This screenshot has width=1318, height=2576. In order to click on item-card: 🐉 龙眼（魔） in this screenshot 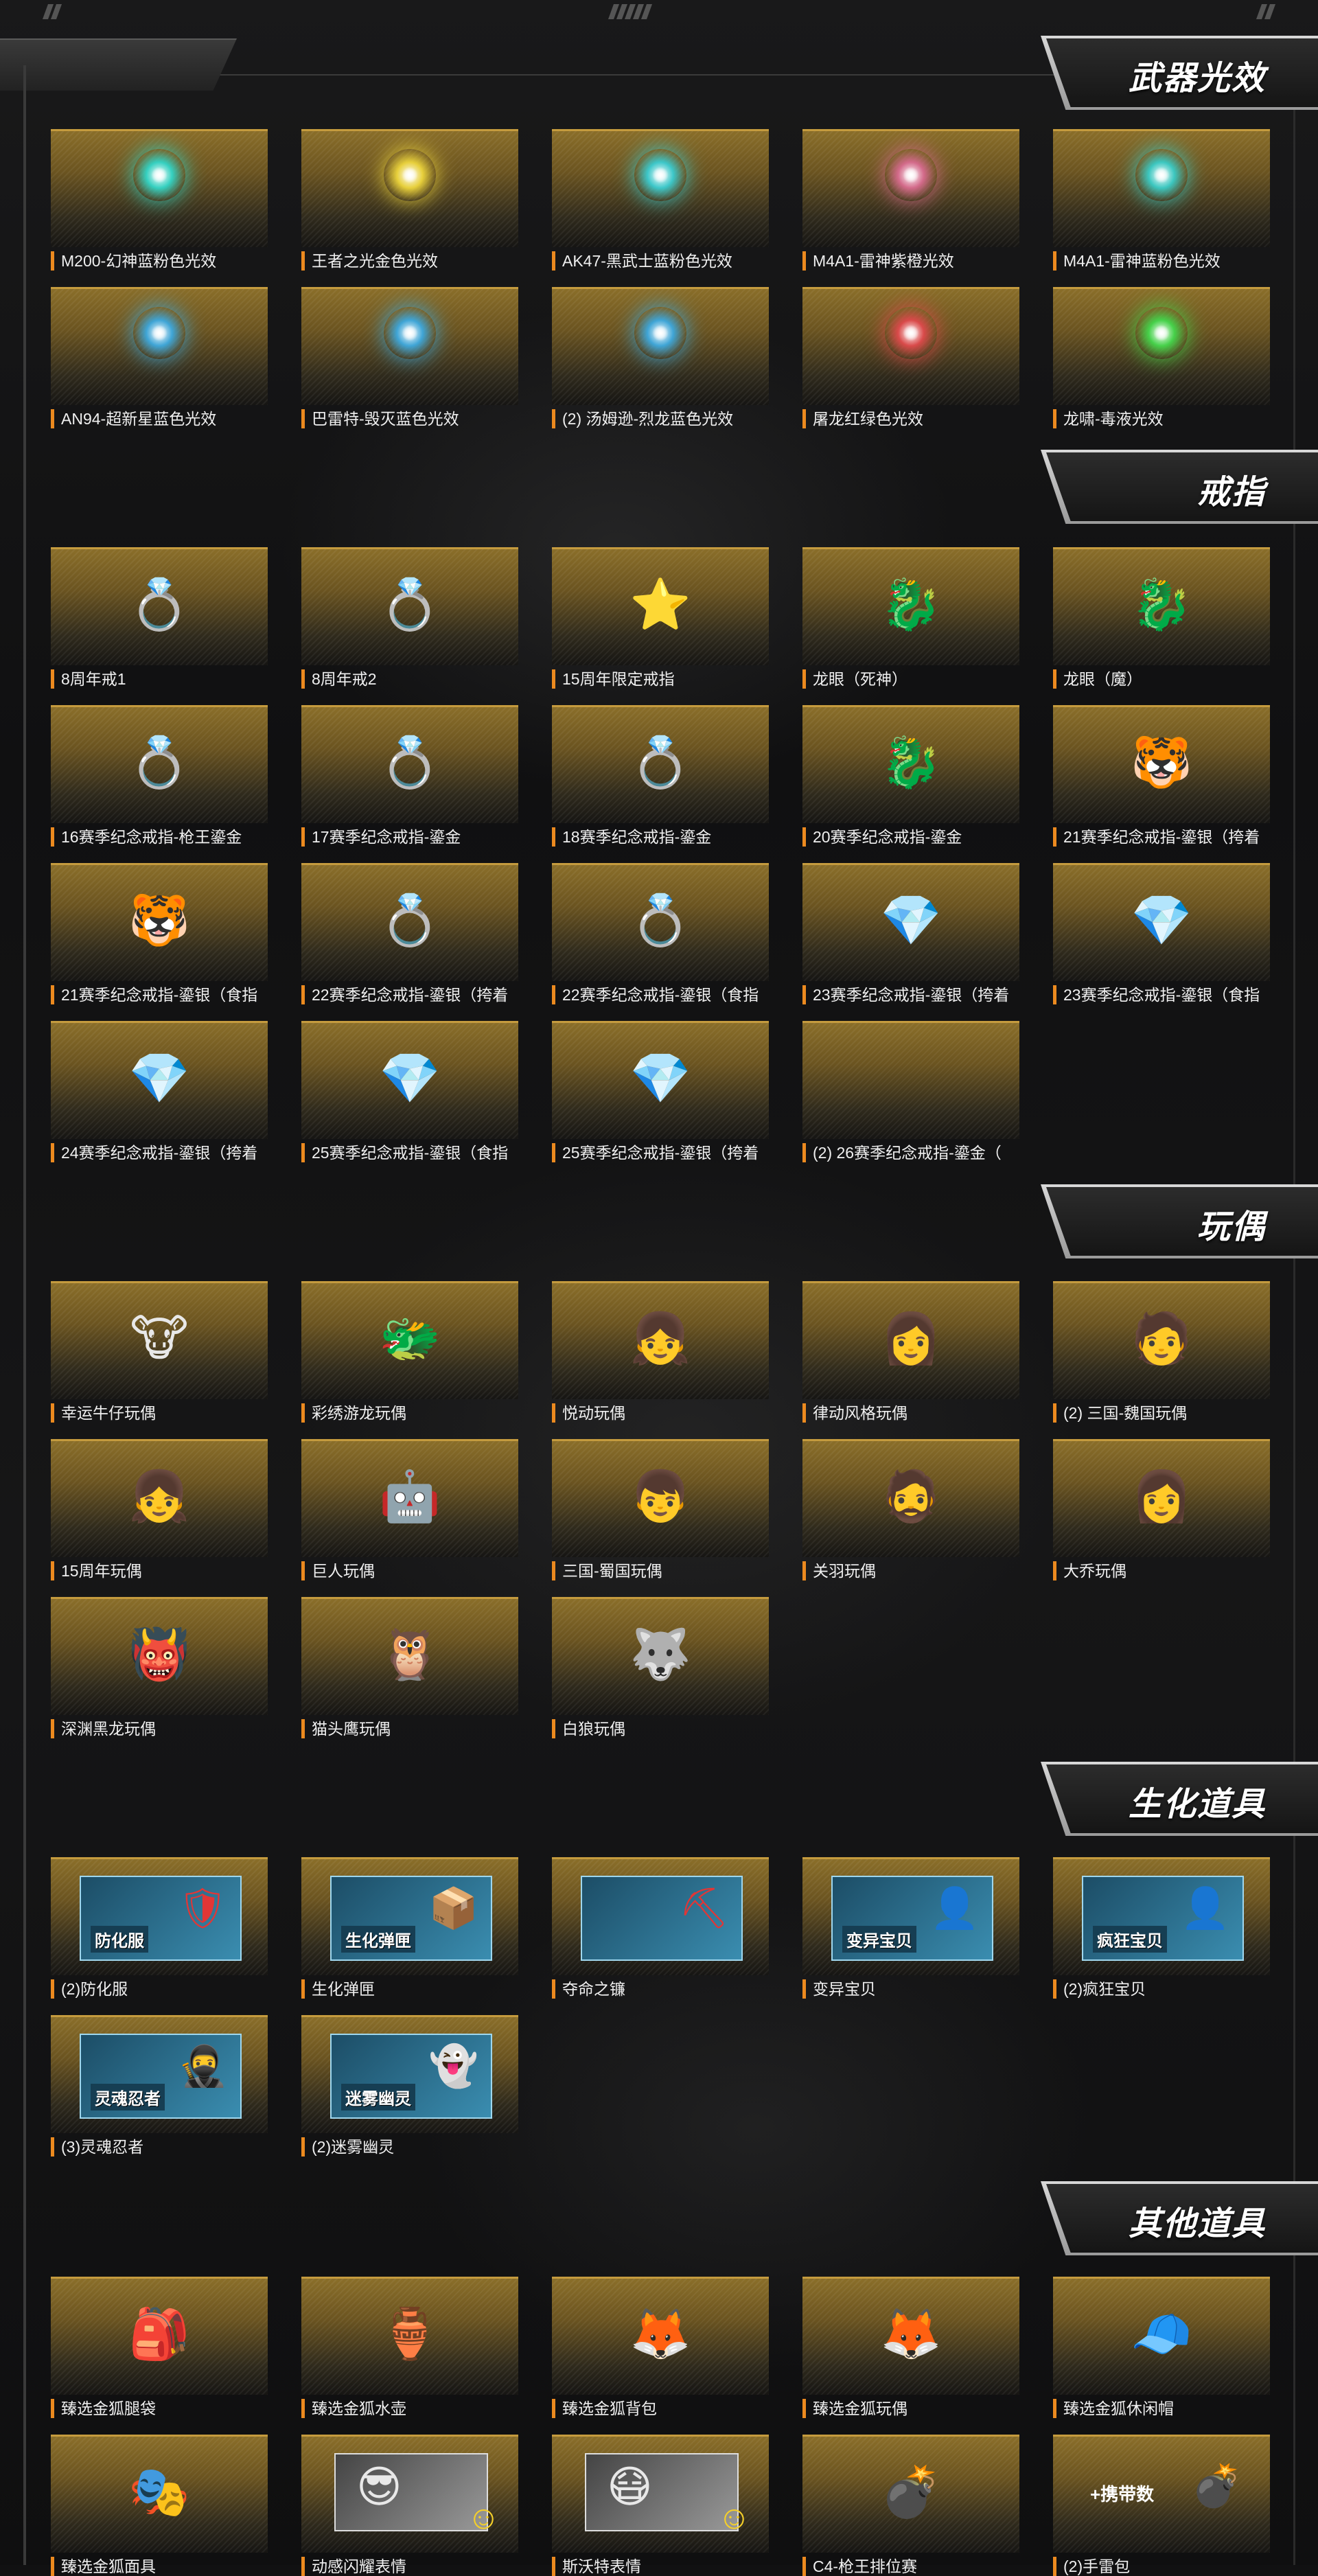, I will do `click(1161, 618)`.